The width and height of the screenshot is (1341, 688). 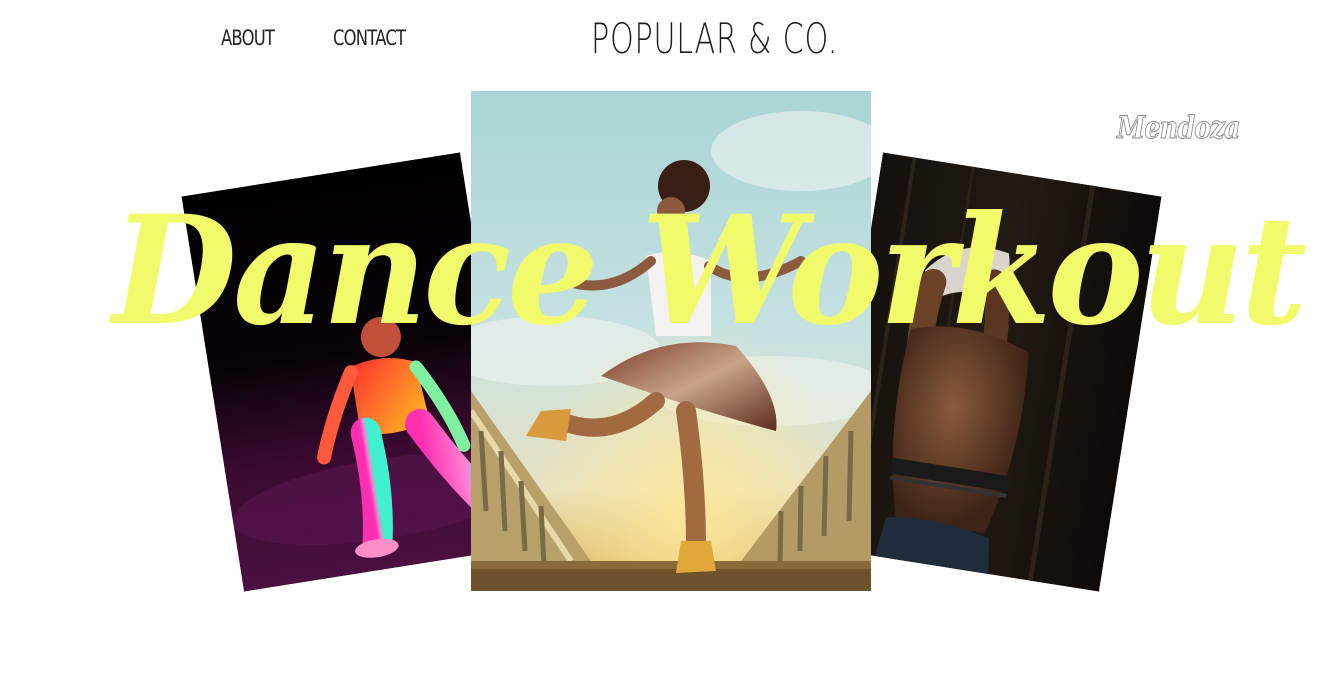 I want to click on signature-text: Mendoza, so click(x=1179, y=128).